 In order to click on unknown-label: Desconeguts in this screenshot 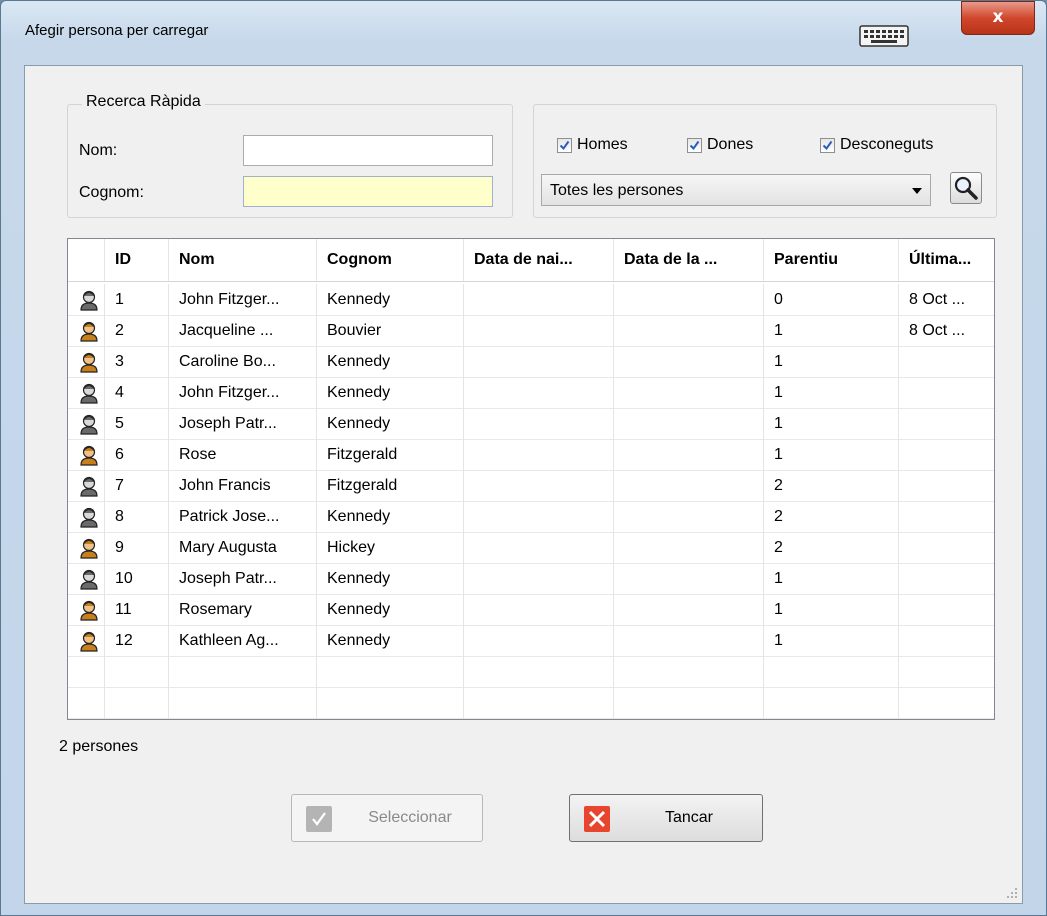, I will do `click(887, 144)`.